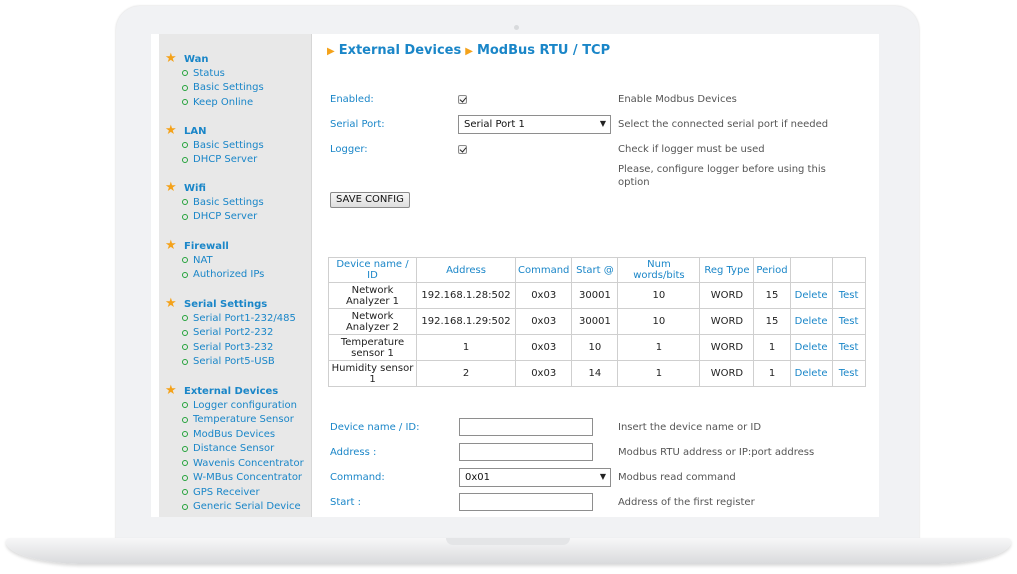  I want to click on cell-address: 192.168.1.29:502, so click(466, 321).